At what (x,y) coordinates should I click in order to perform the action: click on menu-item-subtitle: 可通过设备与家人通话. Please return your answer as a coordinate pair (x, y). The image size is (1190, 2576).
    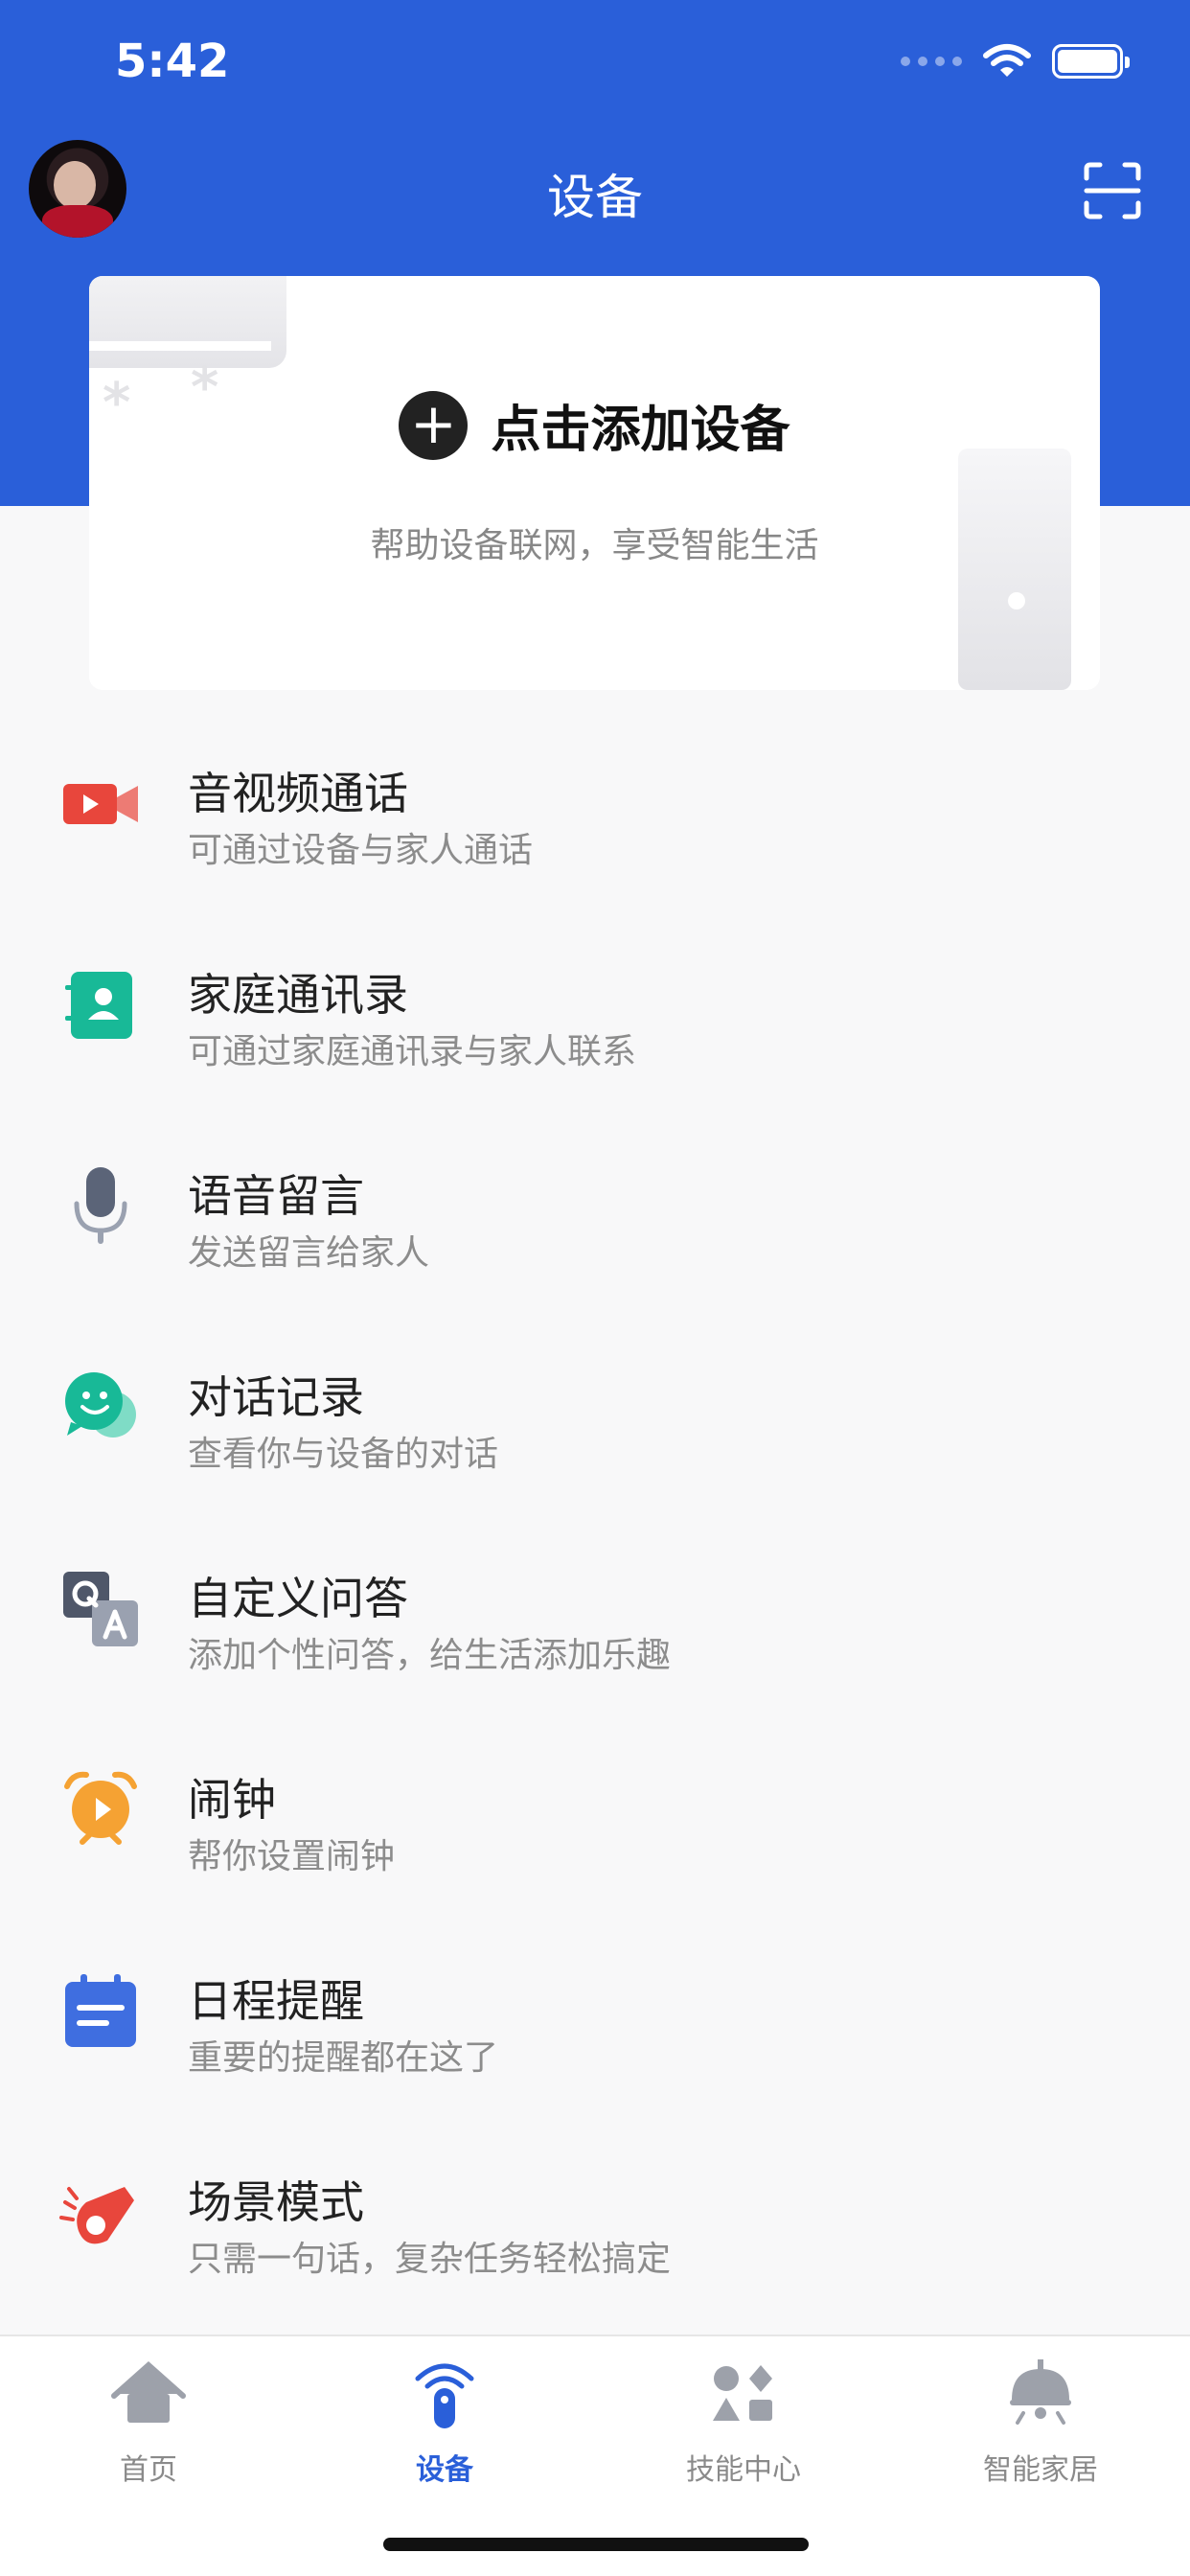
    Looking at the image, I should click on (361, 851).